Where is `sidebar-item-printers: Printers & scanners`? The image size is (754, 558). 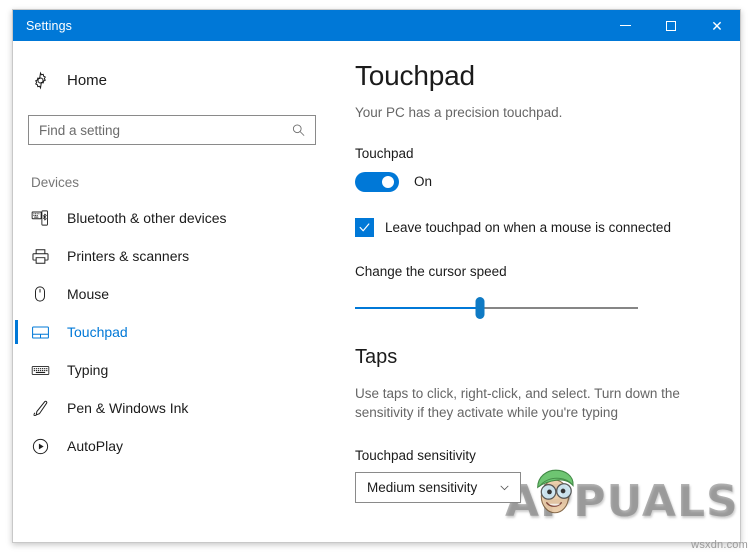
sidebar-item-printers: Printers & scanners is located at coordinates (178, 256).